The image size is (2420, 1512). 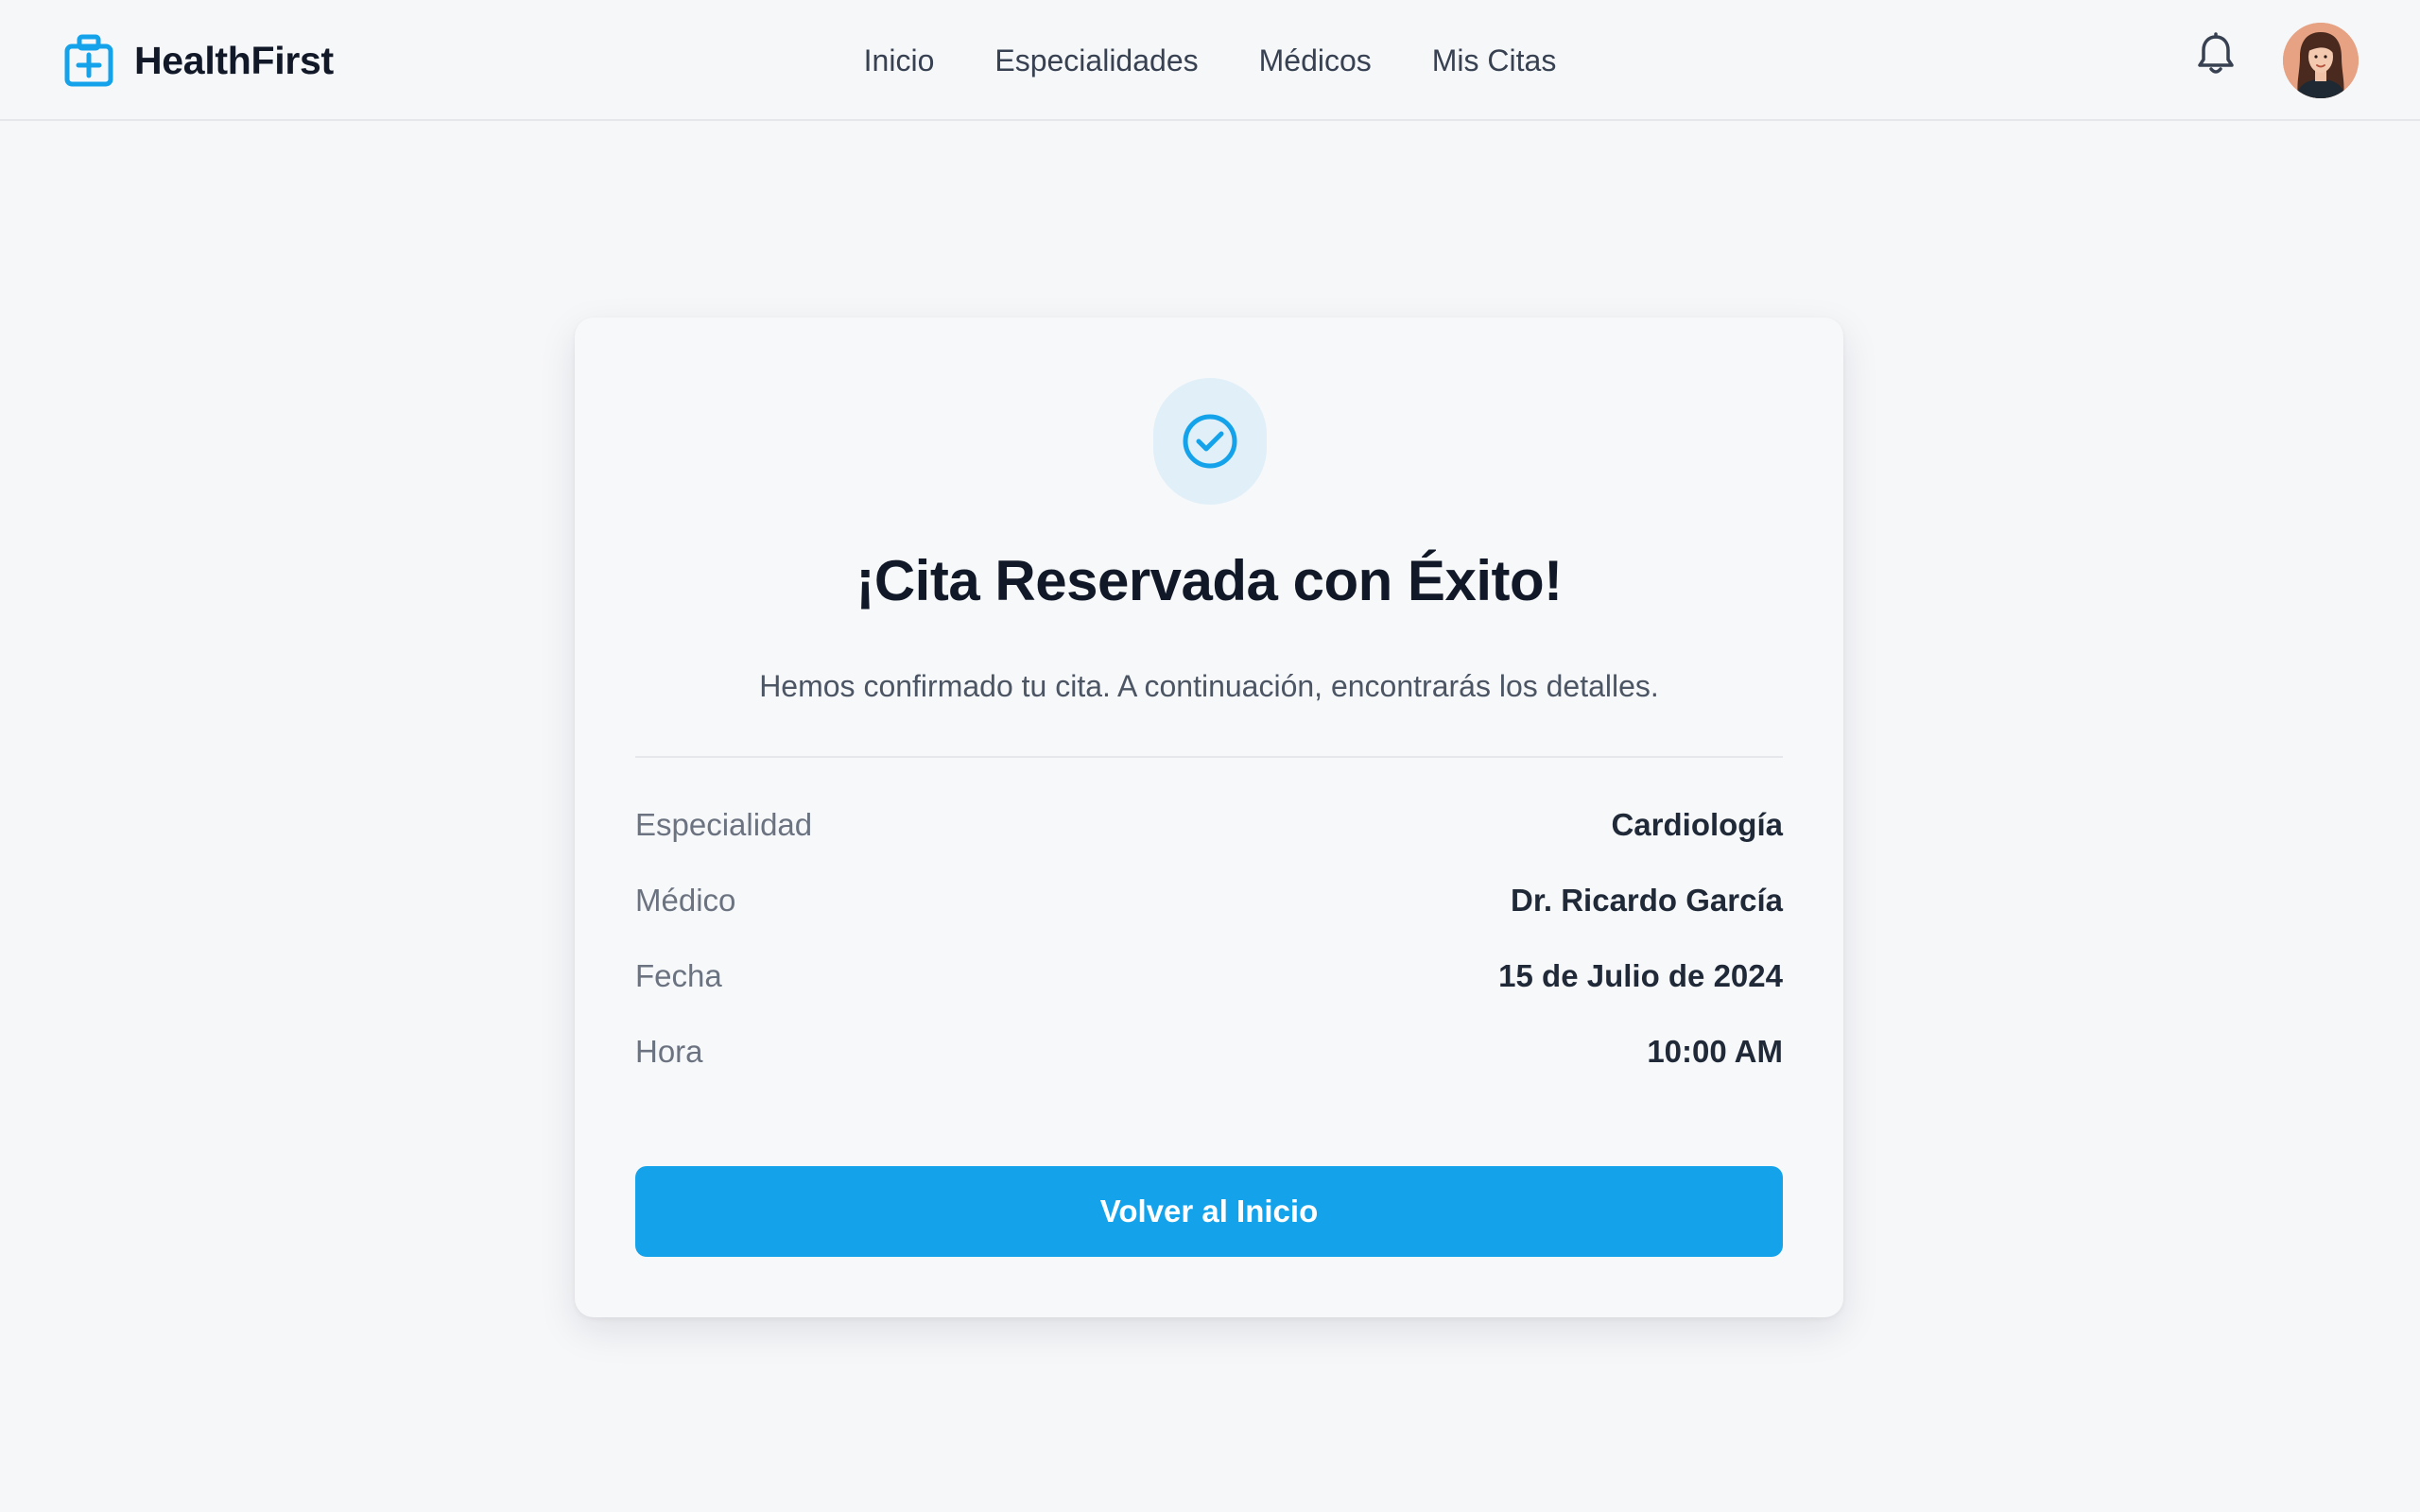 I want to click on check-circle-icon, so click(x=1210, y=441).